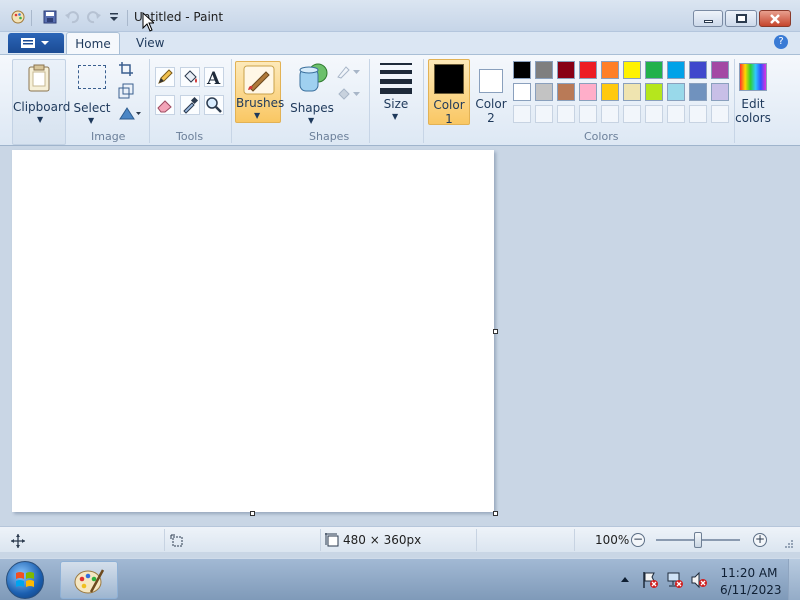 Image resolution: width=800 pixels, height=600 pixels. Describe the element at coordinates (625, 579) in the screenshot. I see `show-hidden-icons` at that location.